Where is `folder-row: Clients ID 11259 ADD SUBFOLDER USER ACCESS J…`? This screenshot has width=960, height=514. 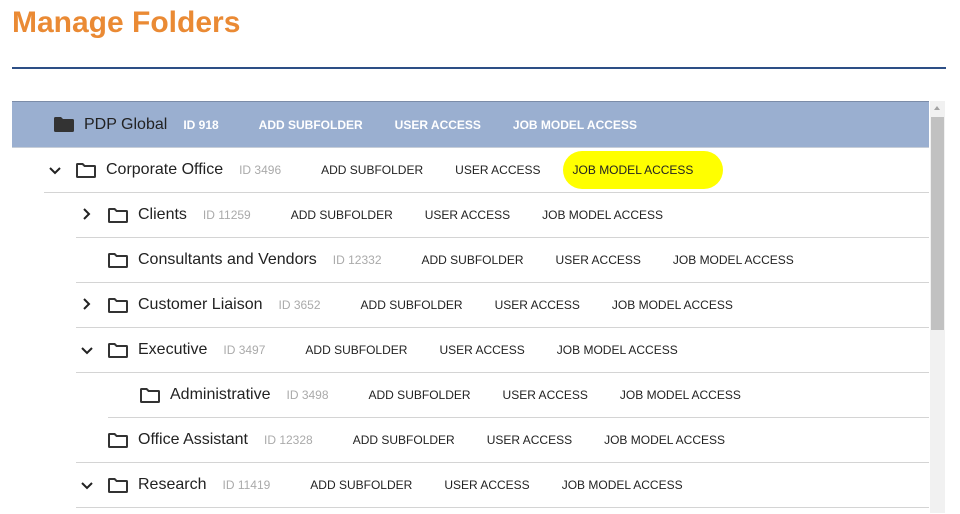 folder-row: Clients ID 11259 ADD SUBFOLDER USER ACCESS J… is located at coordinates (502, 215).